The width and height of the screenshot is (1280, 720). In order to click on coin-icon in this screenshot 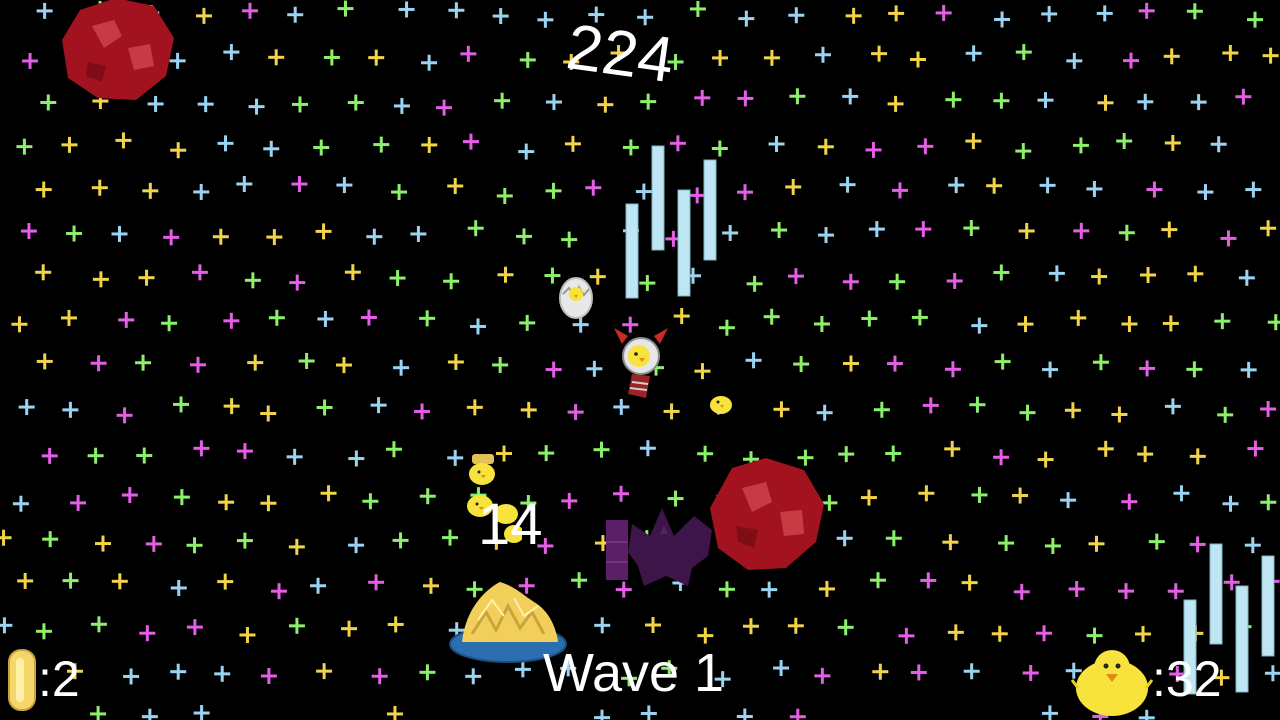, I will do `click(22, 680)`.